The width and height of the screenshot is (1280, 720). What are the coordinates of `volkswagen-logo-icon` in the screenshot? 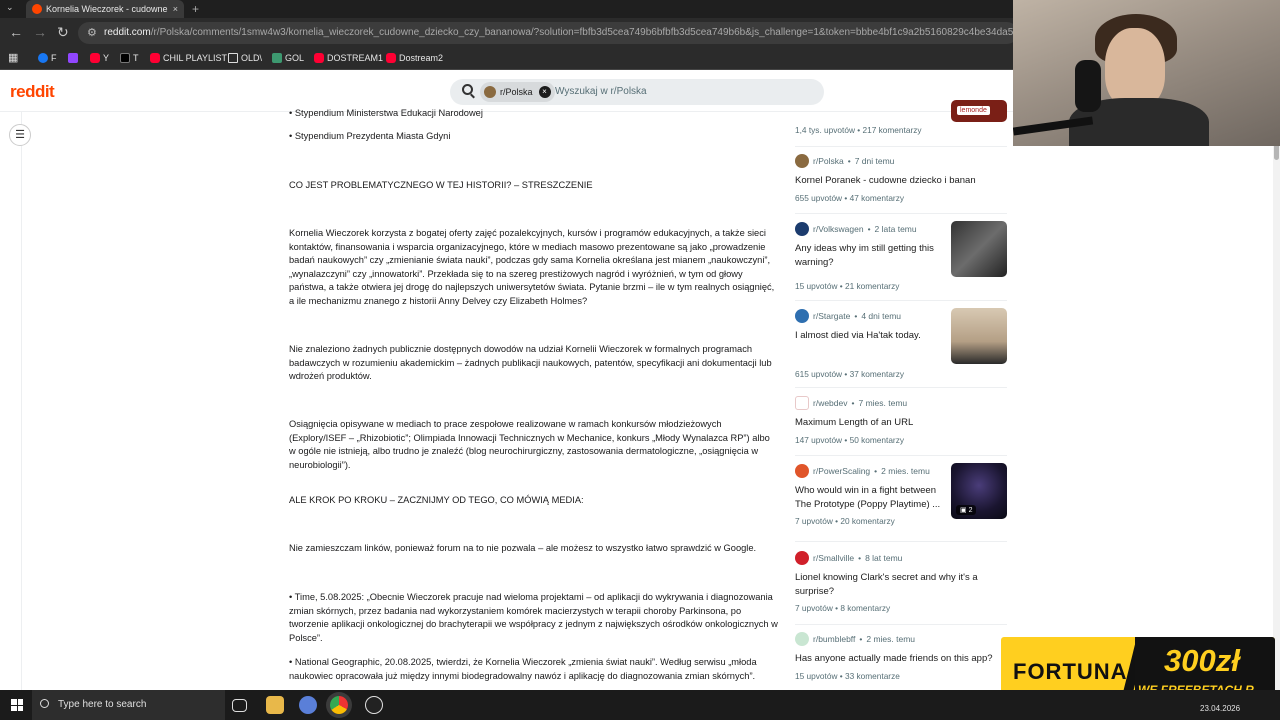 It's located at (802, 229).